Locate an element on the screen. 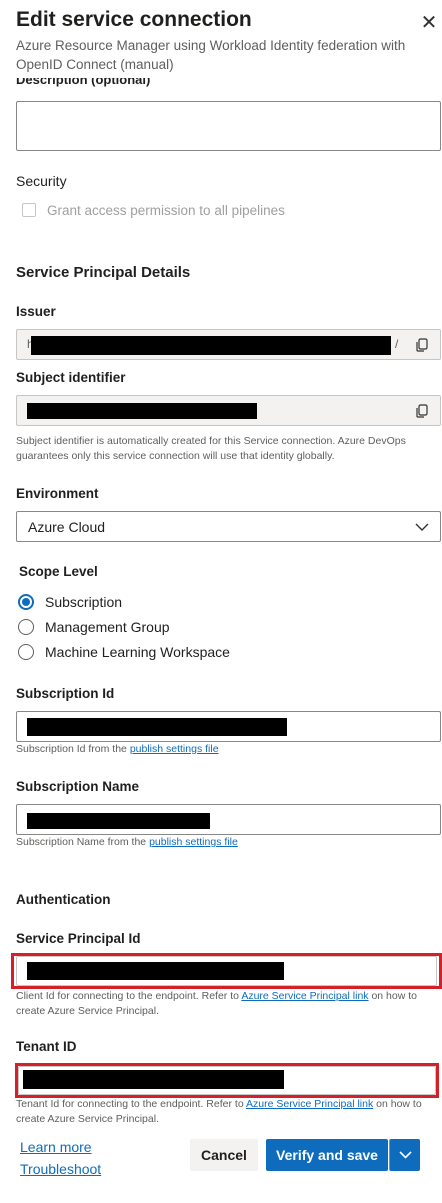 Image resolution: width=442 pixels, height=1203 pixels. tenant-id-redaction is located at coordinates (153, 1079).